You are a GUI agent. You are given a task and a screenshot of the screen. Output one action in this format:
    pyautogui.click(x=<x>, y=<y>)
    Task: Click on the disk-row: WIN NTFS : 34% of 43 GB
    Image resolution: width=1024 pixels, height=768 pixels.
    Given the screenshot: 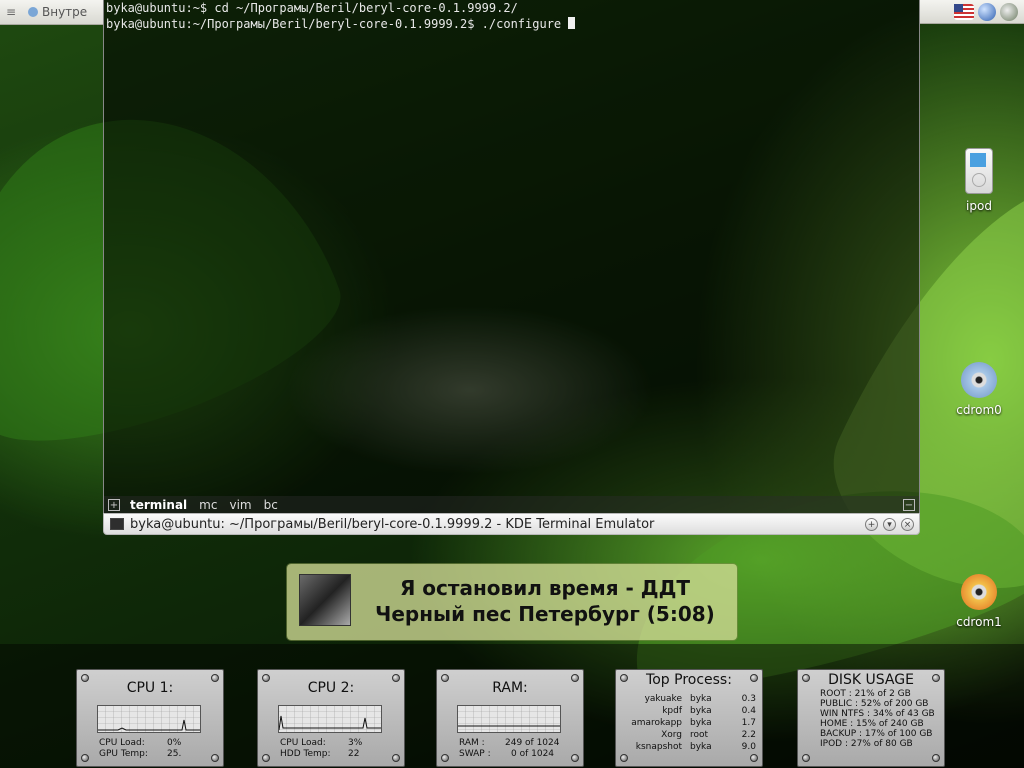 What is the action you would take?
    pyautogui.click(x=877, y=714)
    